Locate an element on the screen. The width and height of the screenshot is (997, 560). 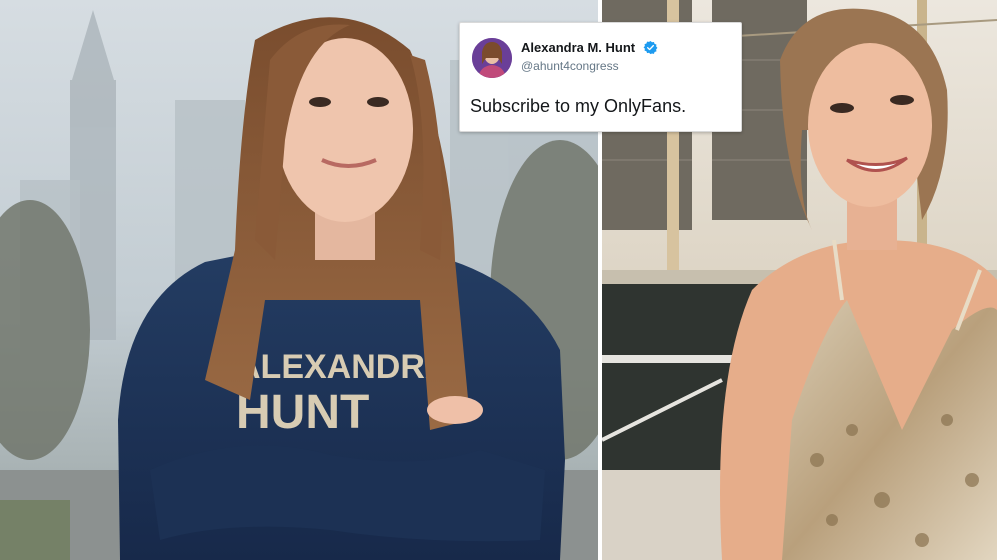
profile-avatar is located at coordinates (492, 58).